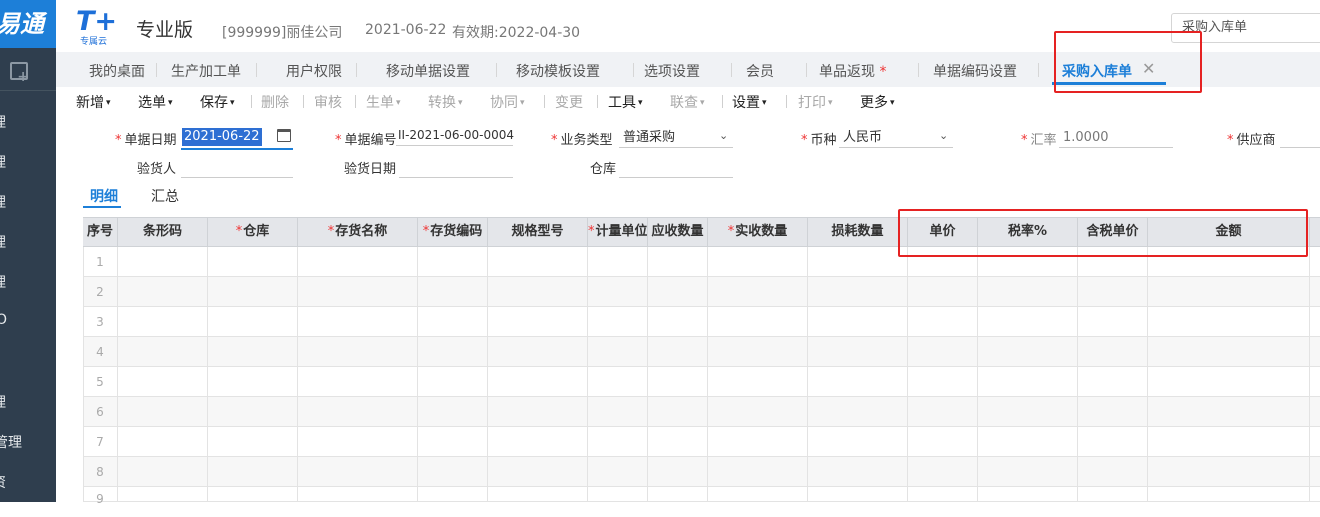 This screenshot has width=1320, height=517. What do you see at coordinates (28, 282) in the screenshot?
I see `sidebar-item-5: 理` at bounding box center [28, 282].